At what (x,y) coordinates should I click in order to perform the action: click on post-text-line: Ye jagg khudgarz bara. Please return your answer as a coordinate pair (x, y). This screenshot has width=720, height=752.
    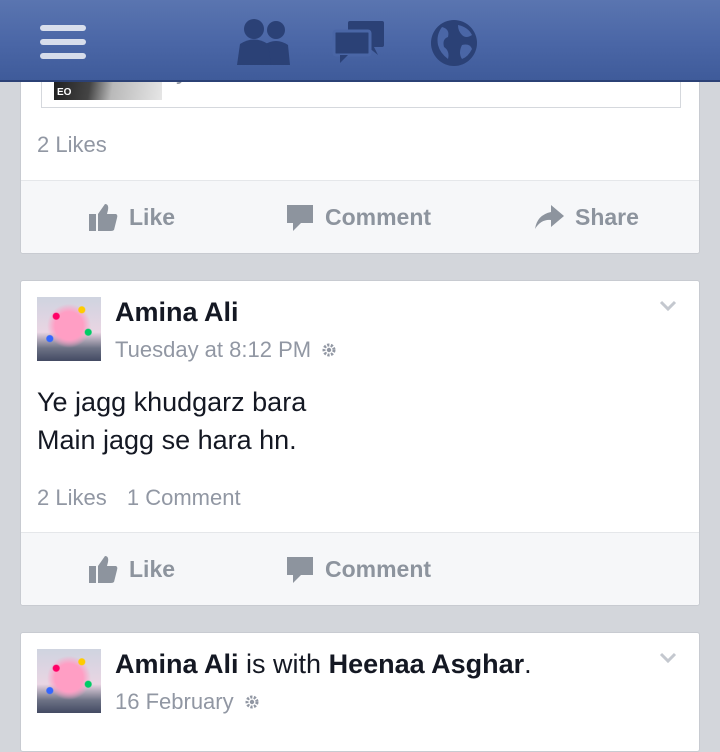
    Looking at the image, I should click on (172, 402).